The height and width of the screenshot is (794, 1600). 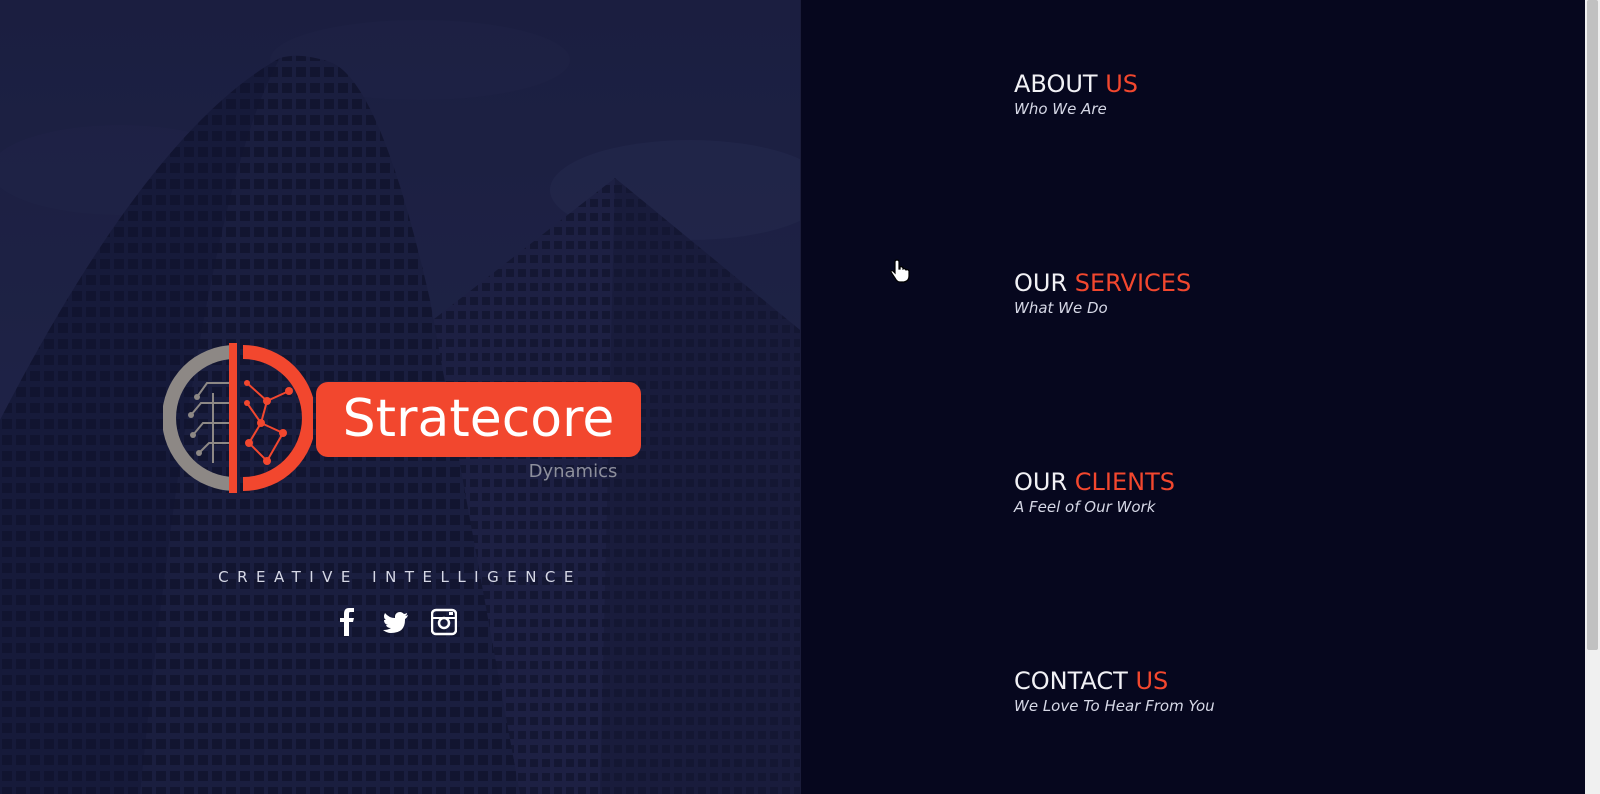 What do you see at coordinates (1592, 325) in the screenshot?
I see `scrollbar-thumb` at bounding box center [1592, 325].